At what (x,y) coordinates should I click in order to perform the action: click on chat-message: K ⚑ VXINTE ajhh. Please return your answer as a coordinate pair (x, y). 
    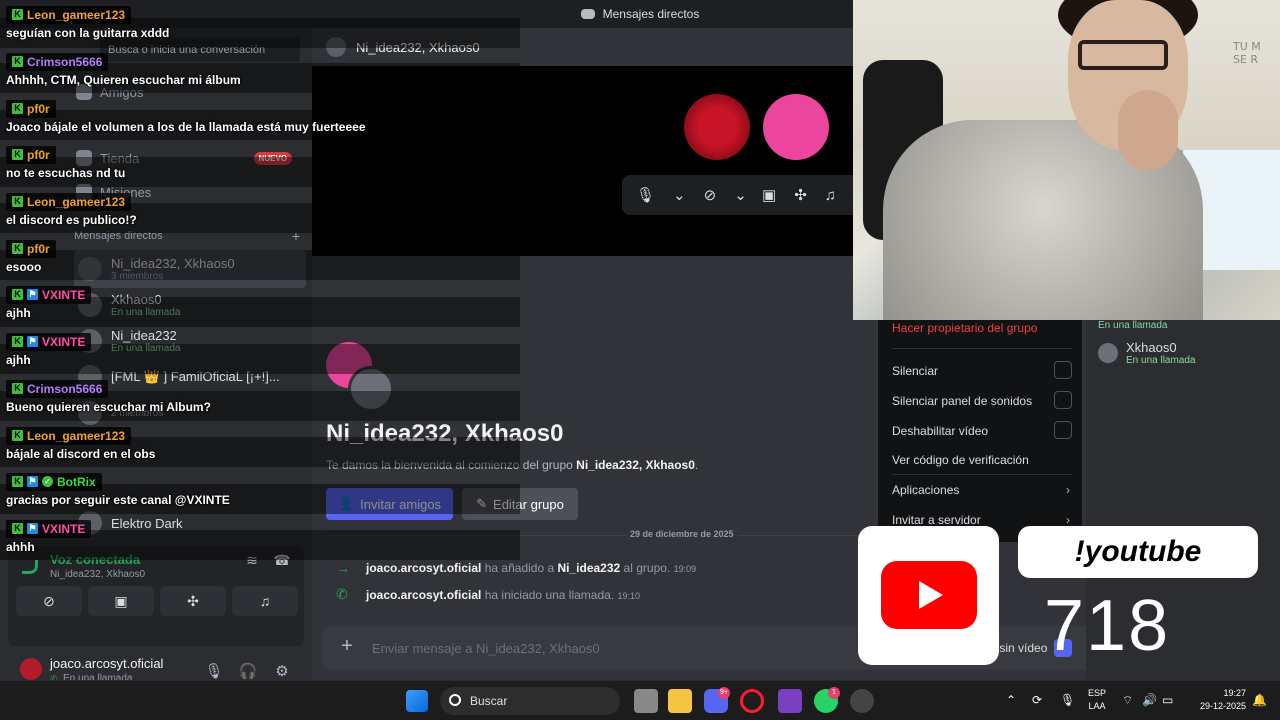
    Looking at the image, I should click on (49, 349).